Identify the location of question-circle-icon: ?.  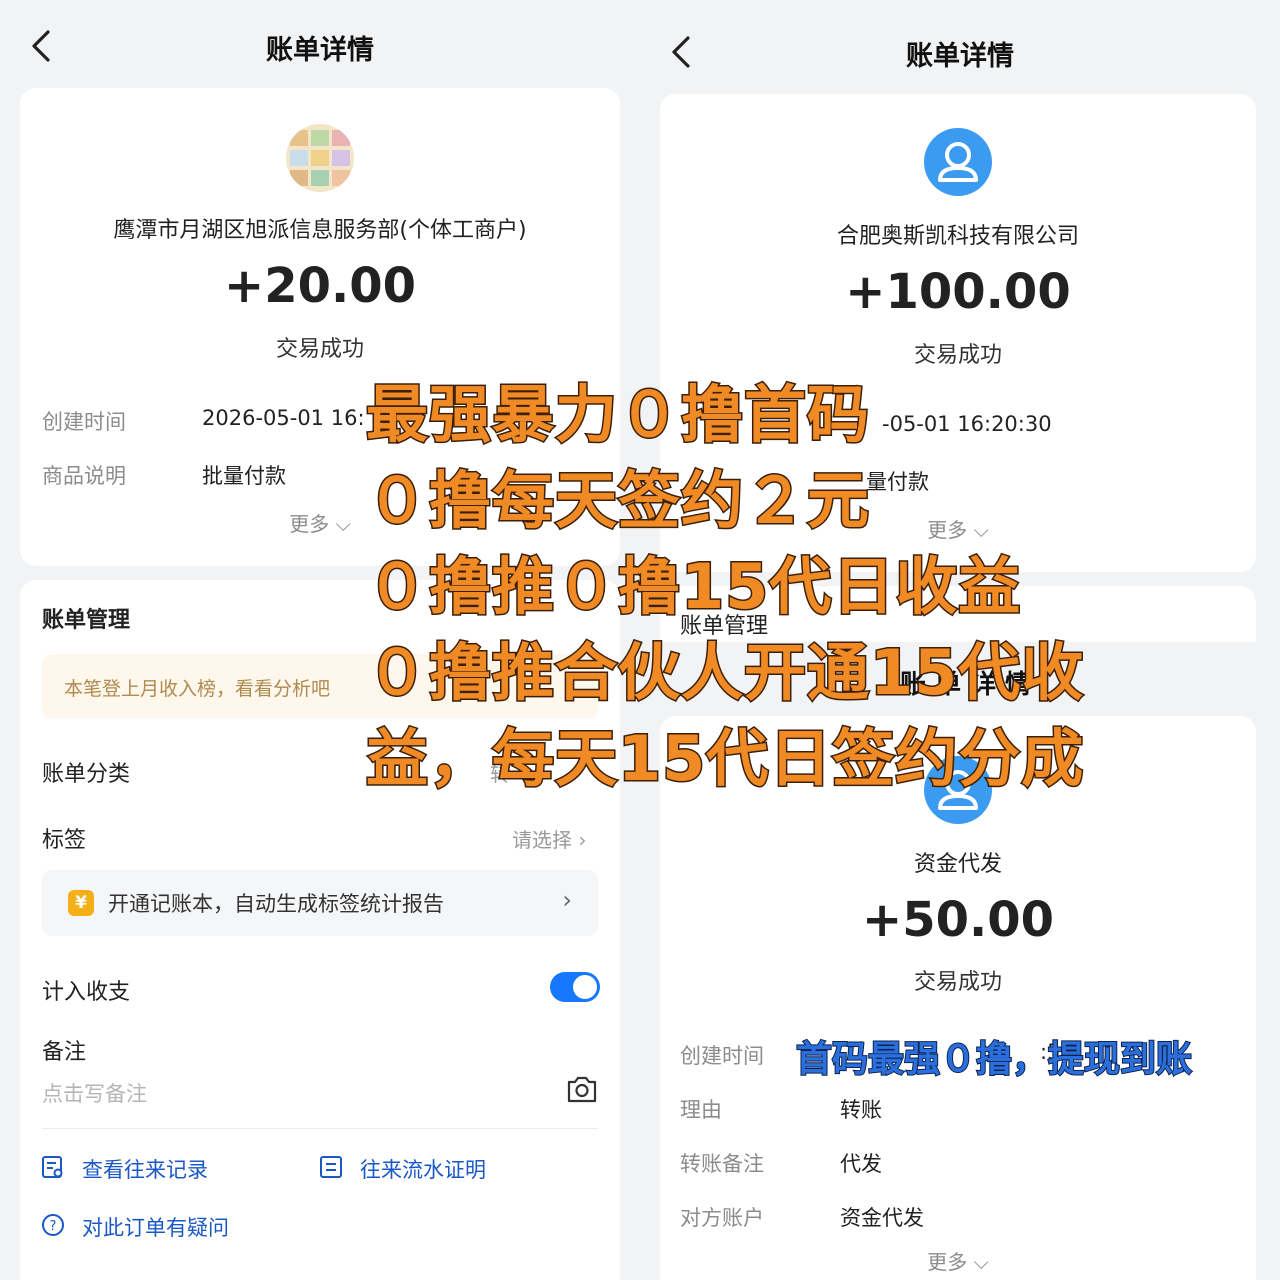
(53, 1225).